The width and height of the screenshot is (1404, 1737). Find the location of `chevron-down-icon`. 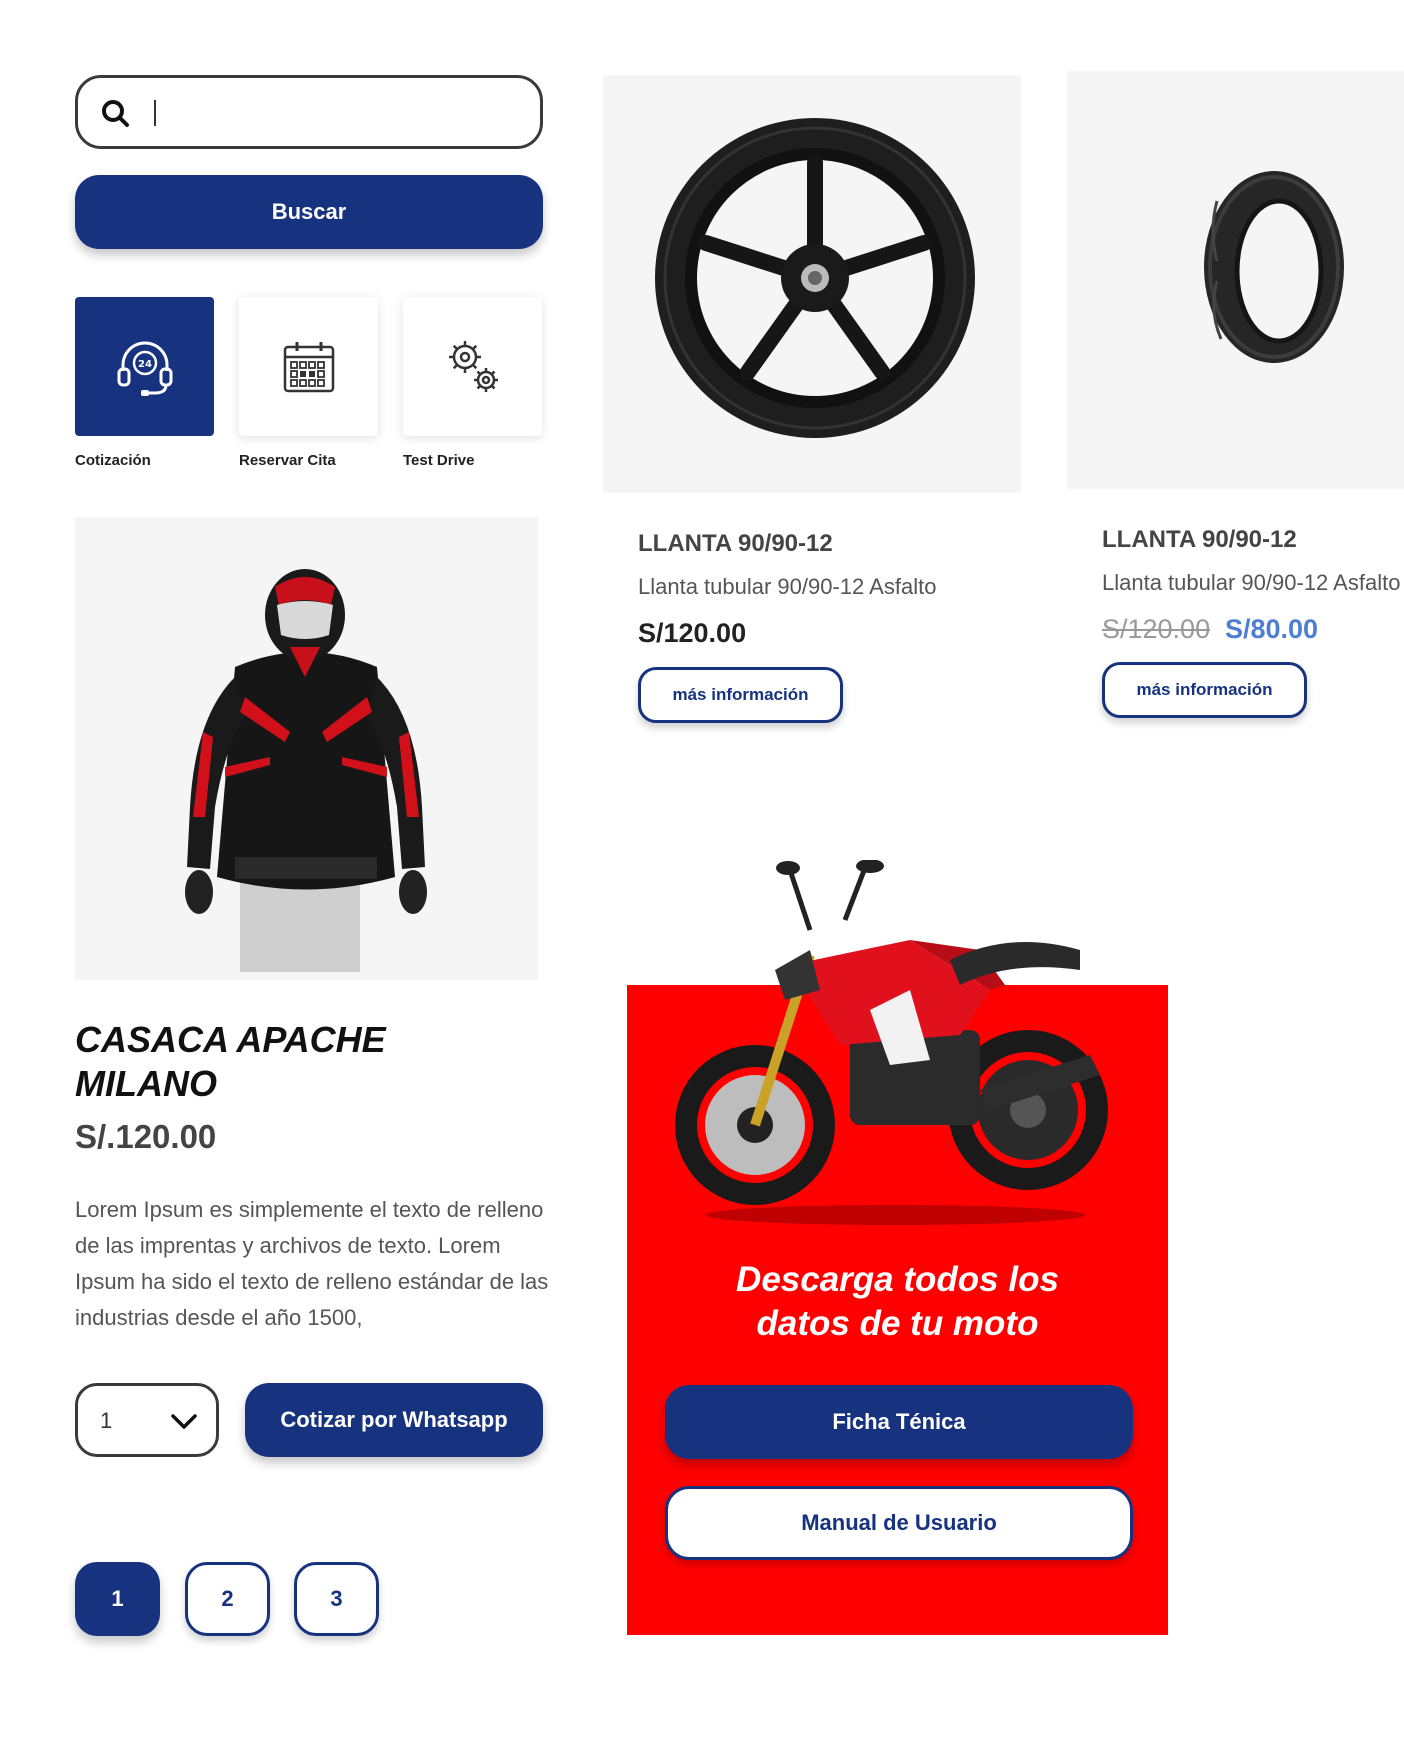

chevron-down-icon is located at coordinates (184, 1421).